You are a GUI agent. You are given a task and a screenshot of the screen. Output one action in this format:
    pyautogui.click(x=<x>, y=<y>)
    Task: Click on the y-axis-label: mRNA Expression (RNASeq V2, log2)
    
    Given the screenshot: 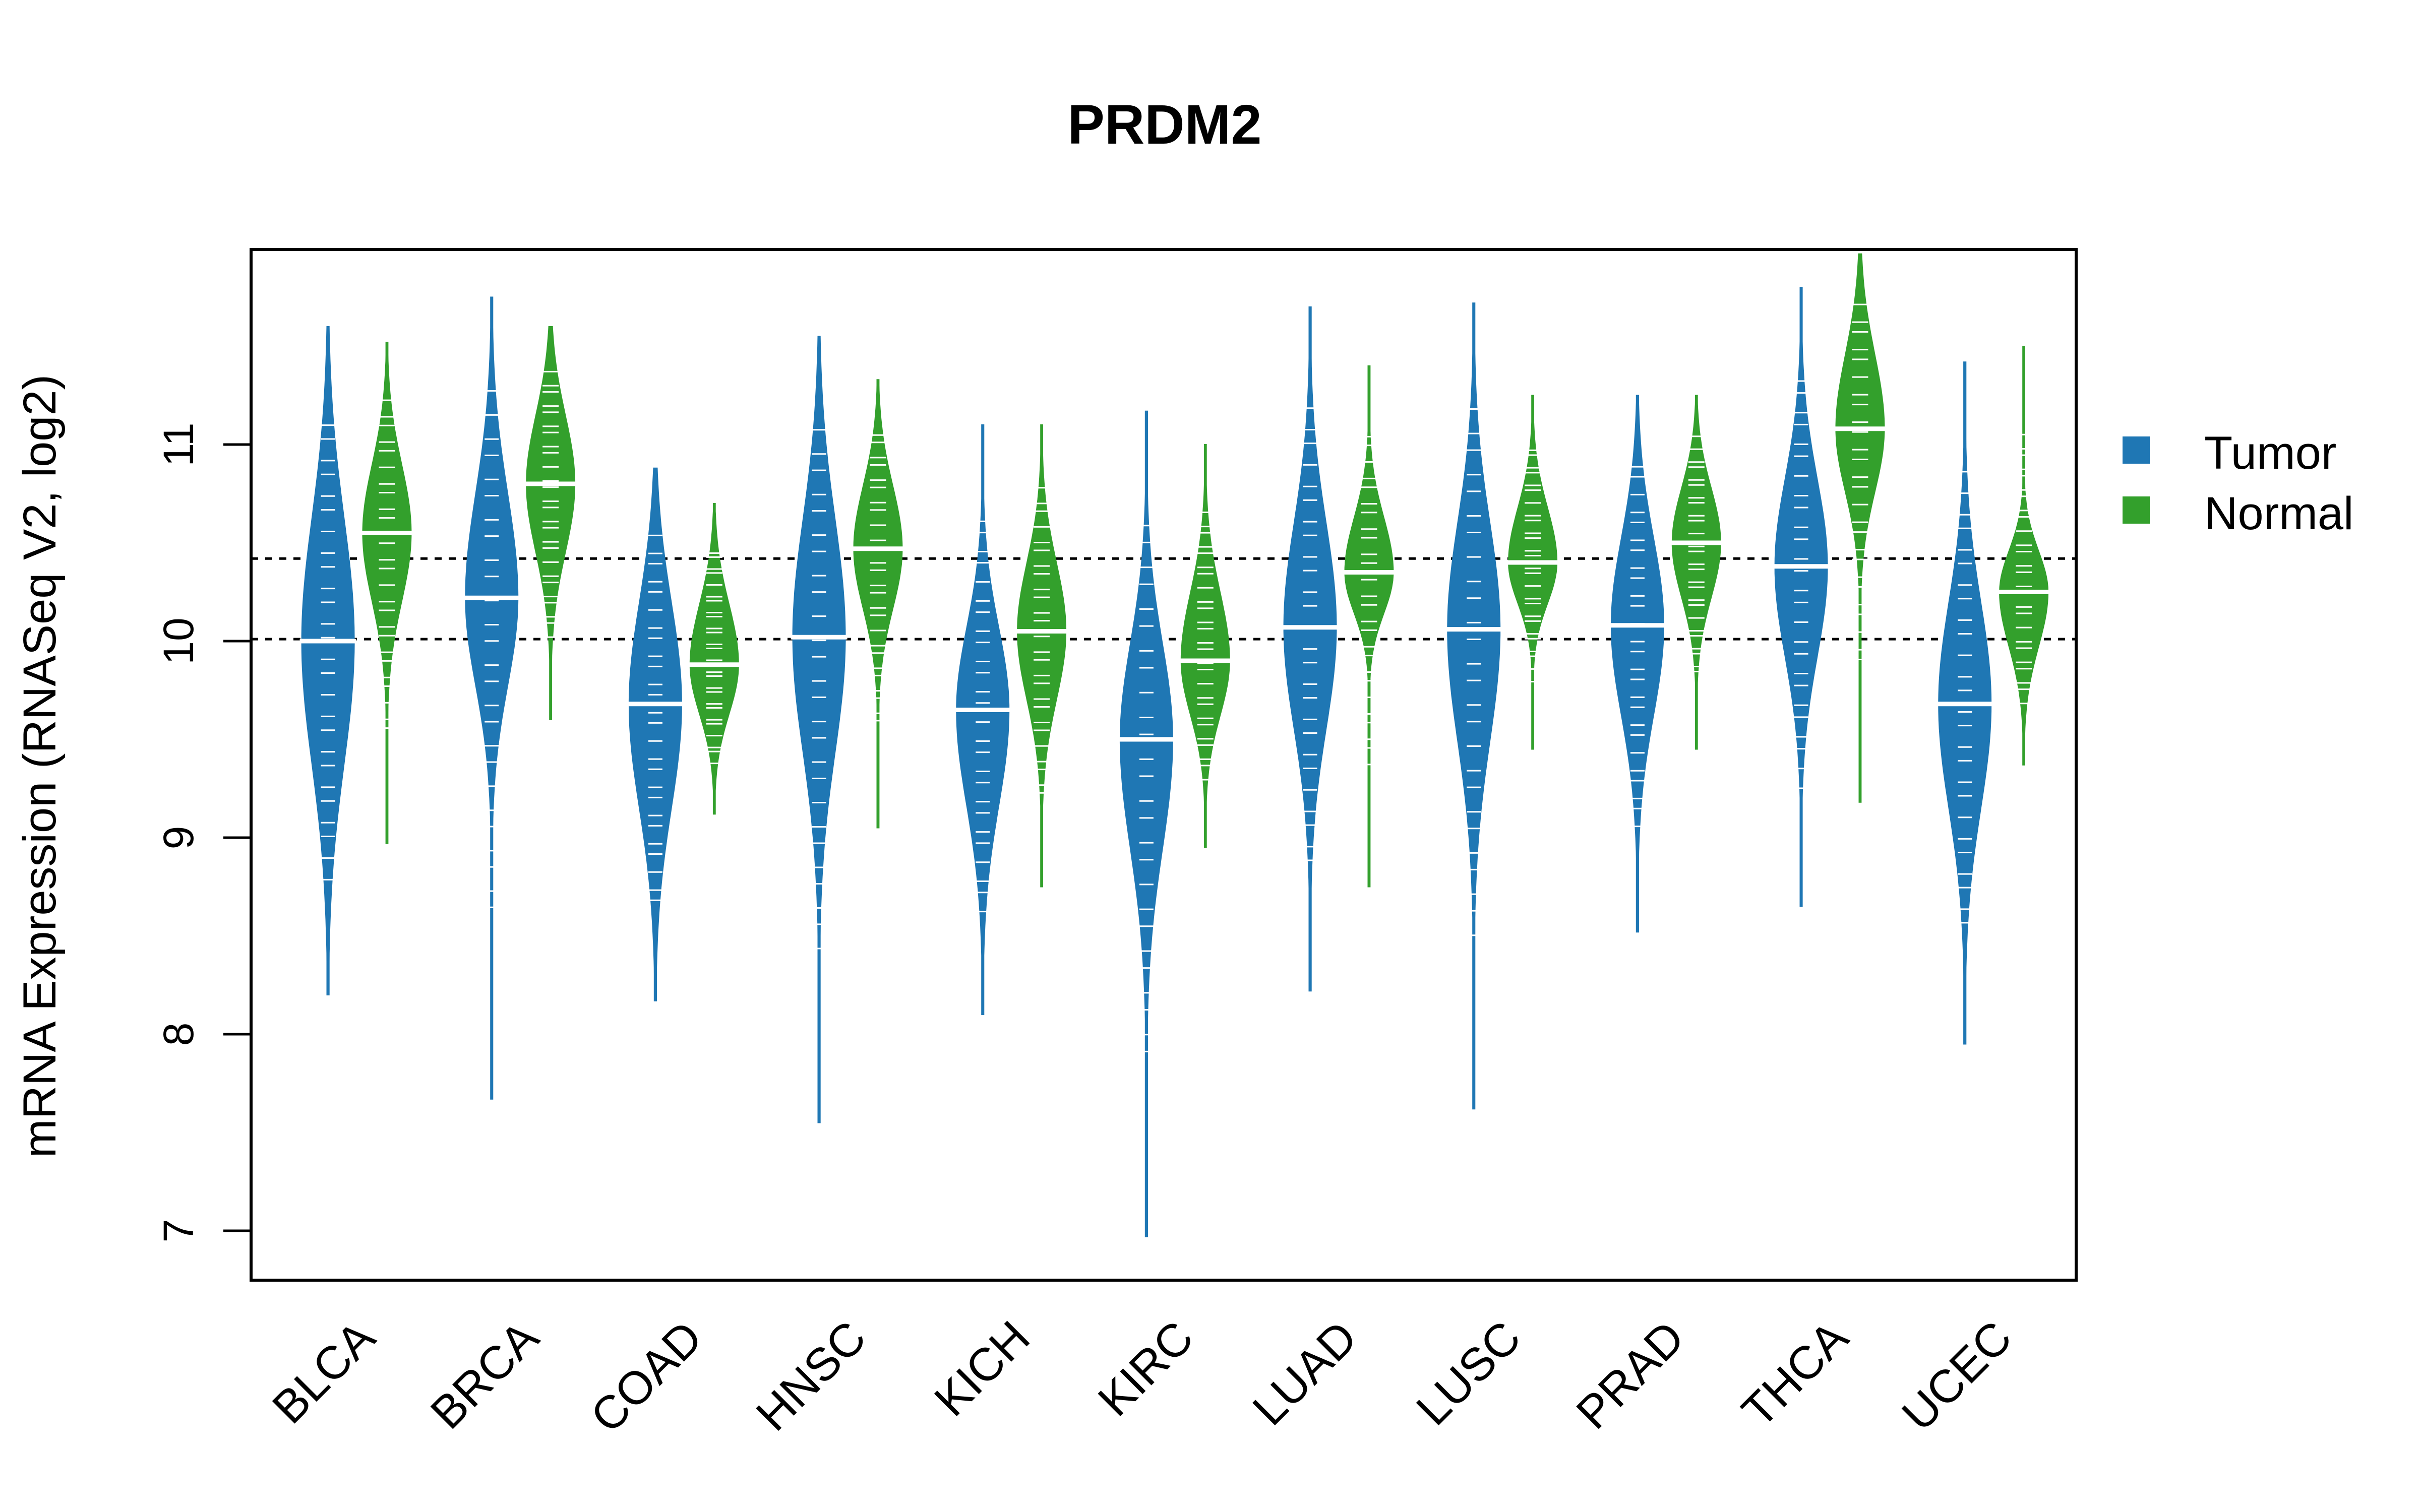 What is the action you would take?
    pyautogui.click(x=40, y=766)
    